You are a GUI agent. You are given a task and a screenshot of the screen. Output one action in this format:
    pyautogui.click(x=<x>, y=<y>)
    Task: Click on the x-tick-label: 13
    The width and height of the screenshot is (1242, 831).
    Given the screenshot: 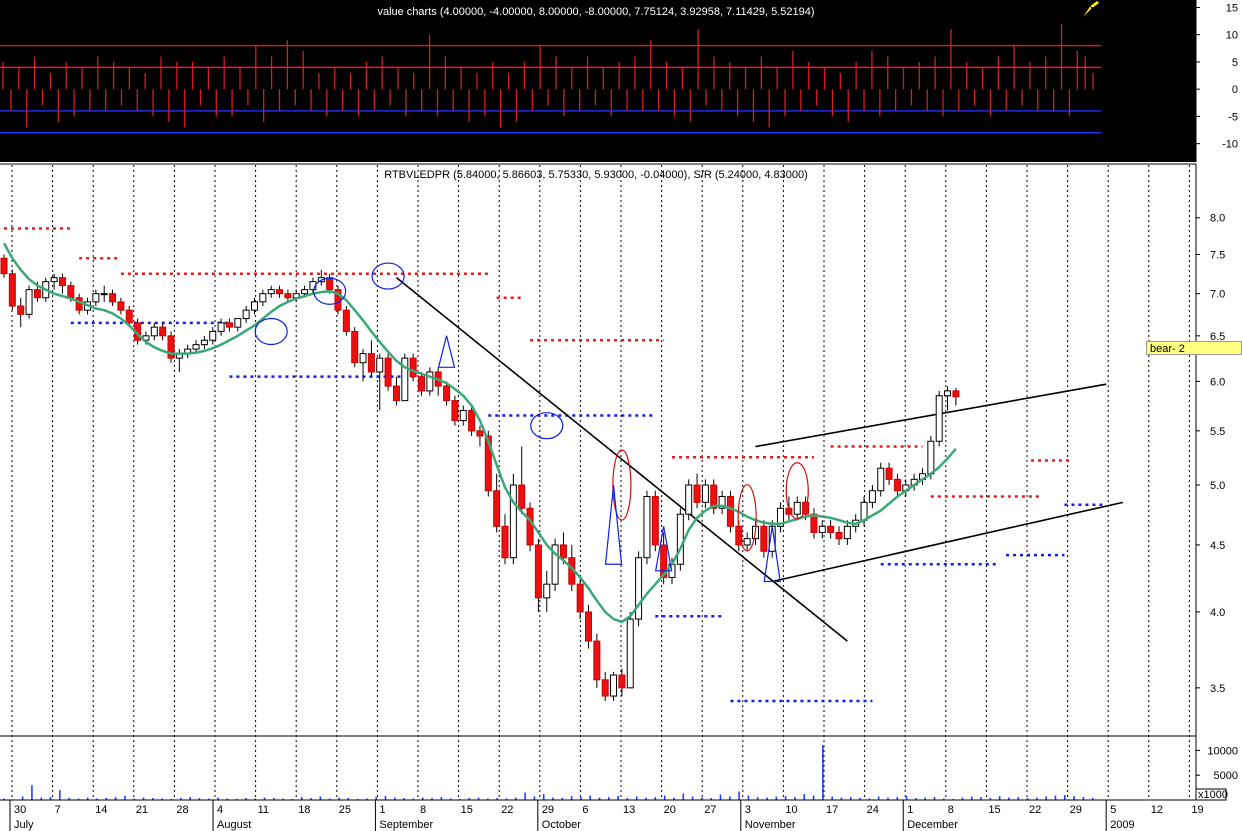 What is the action you would take?
    pyautogui.click(x=629, y=810)
    